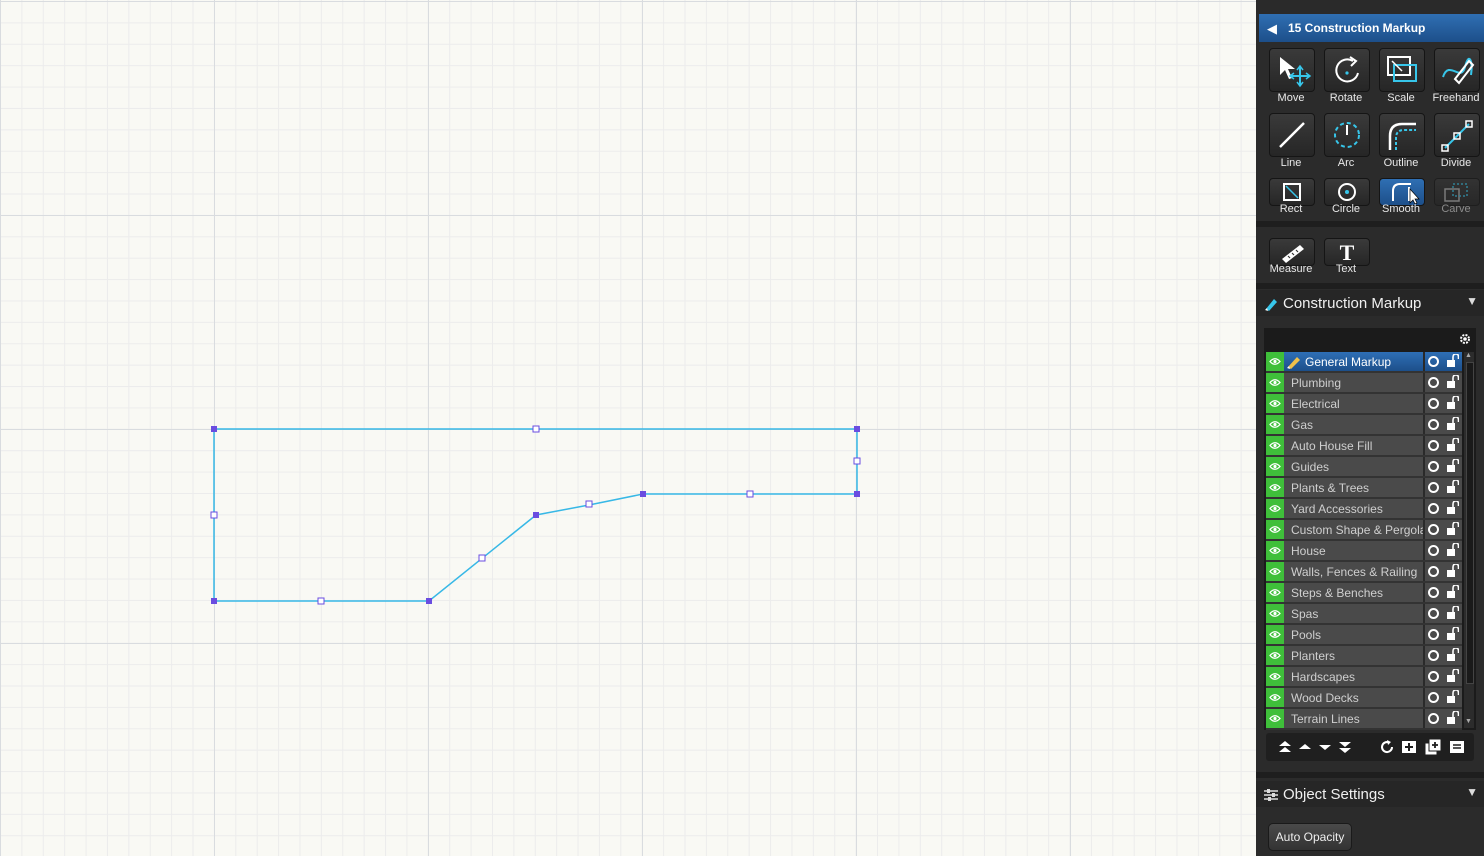  What do you see at coordinates (1465, 339) in the screenshot?
I see `gear-icon` at bounding box center [1465, 339].